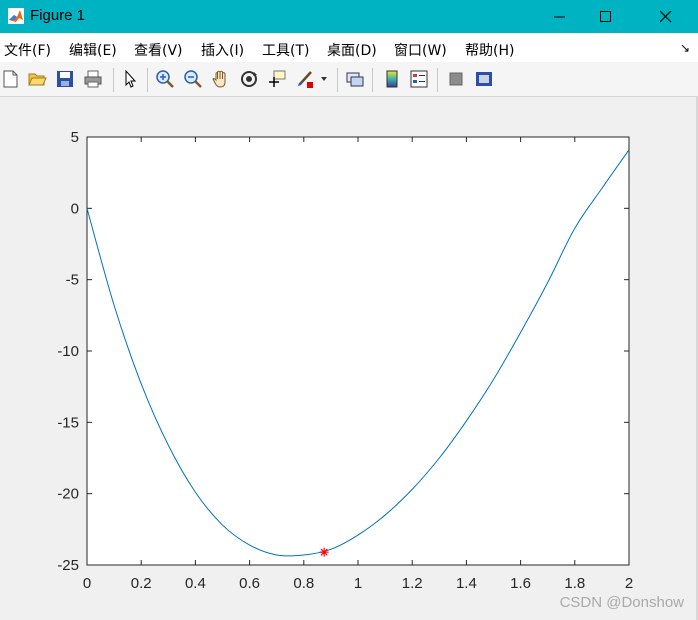 The image size is (698, 620). What do you see at coordinates (249, 583) in the screenshot?
I see `x-tick-label: 0.6` at bounding box center [249, 583].